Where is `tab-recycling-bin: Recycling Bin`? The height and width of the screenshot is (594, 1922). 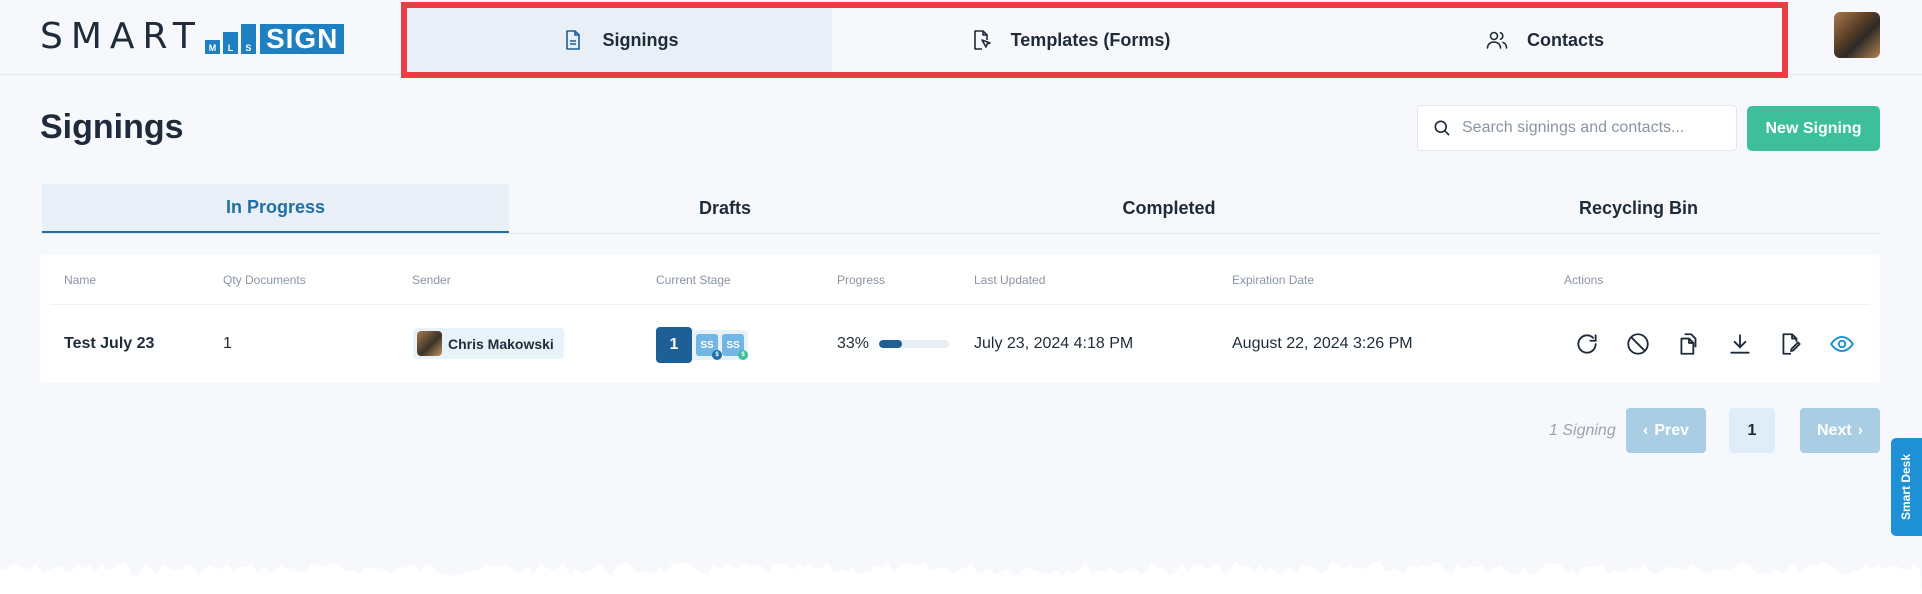 tab-recycling-bin: Recycling Bin is located at coordinates (1638, 208).